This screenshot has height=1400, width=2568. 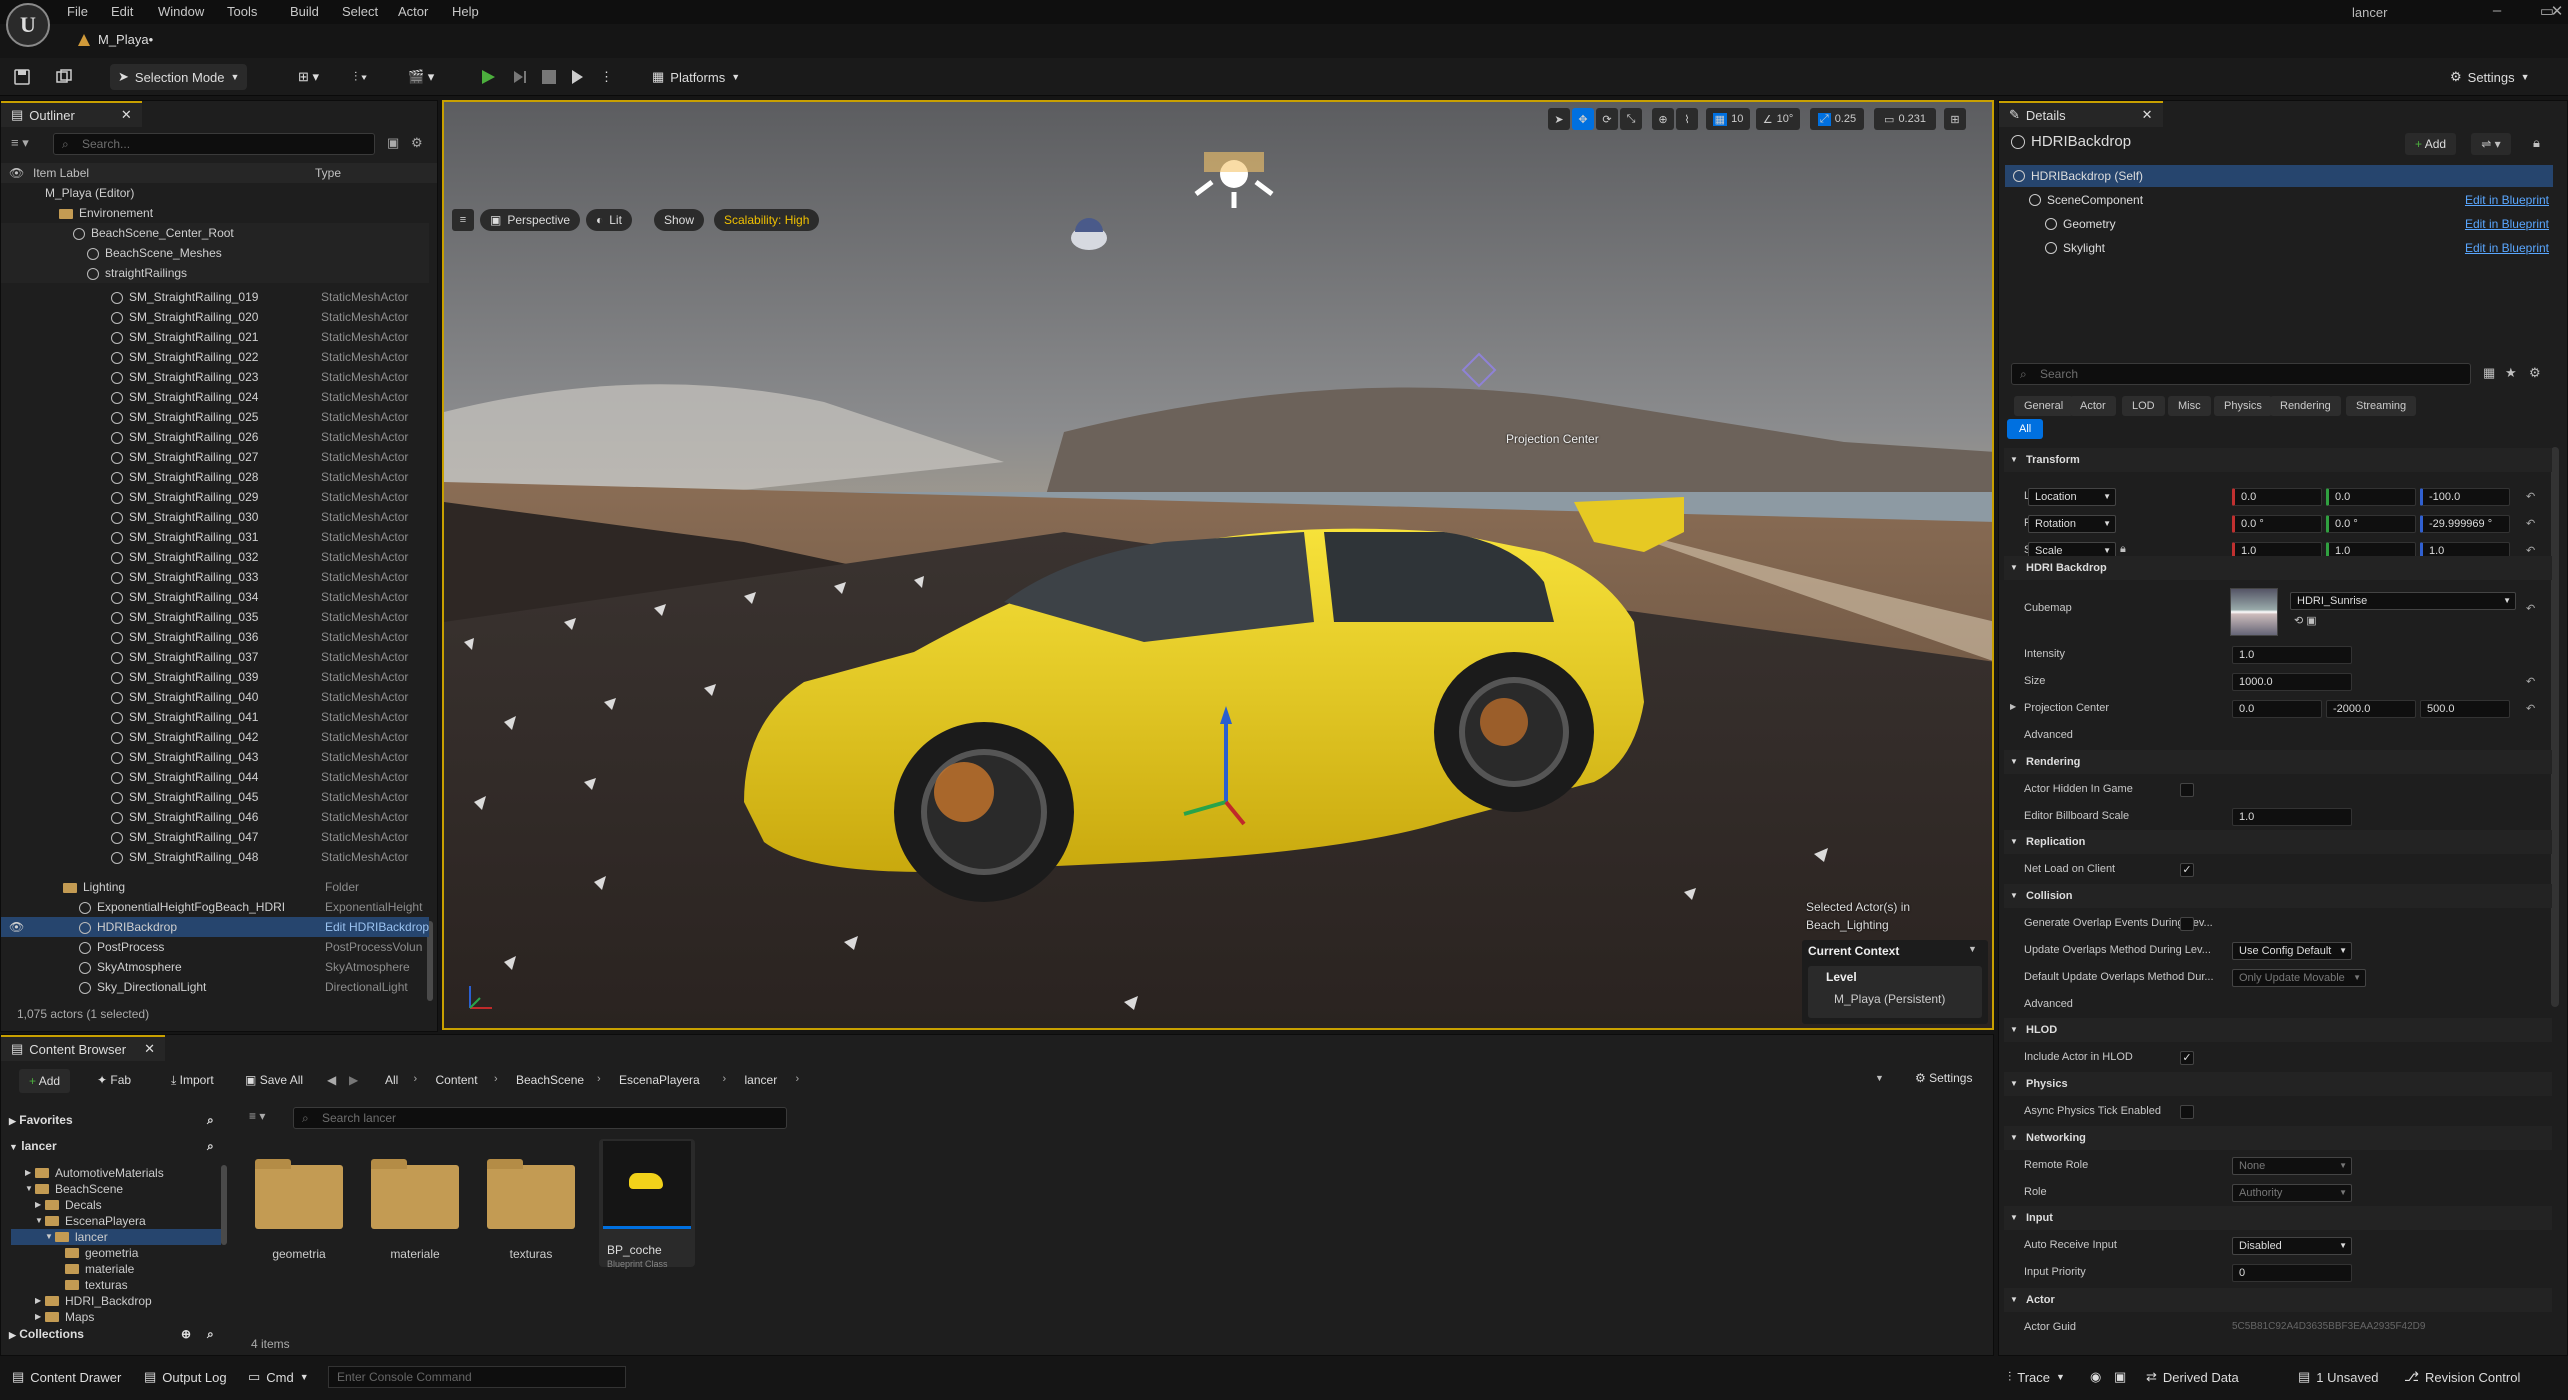 What do you see at coordinates (2278, 896) in the screenshot?
I see `collision-section: ▼ Collision` at bounding box center [2278, 896].